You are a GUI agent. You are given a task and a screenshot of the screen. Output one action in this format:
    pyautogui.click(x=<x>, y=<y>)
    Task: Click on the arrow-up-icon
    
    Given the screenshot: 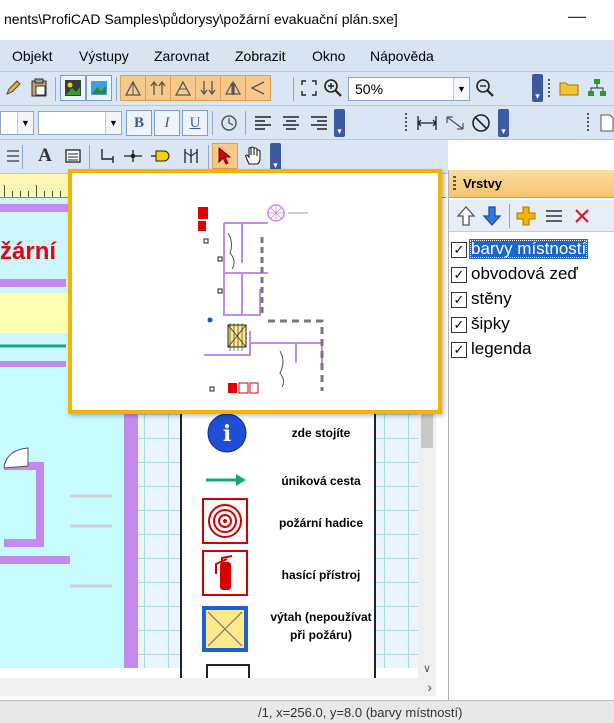 What is the action you would take?
    pyautogui.click(x=466, y=216)
    